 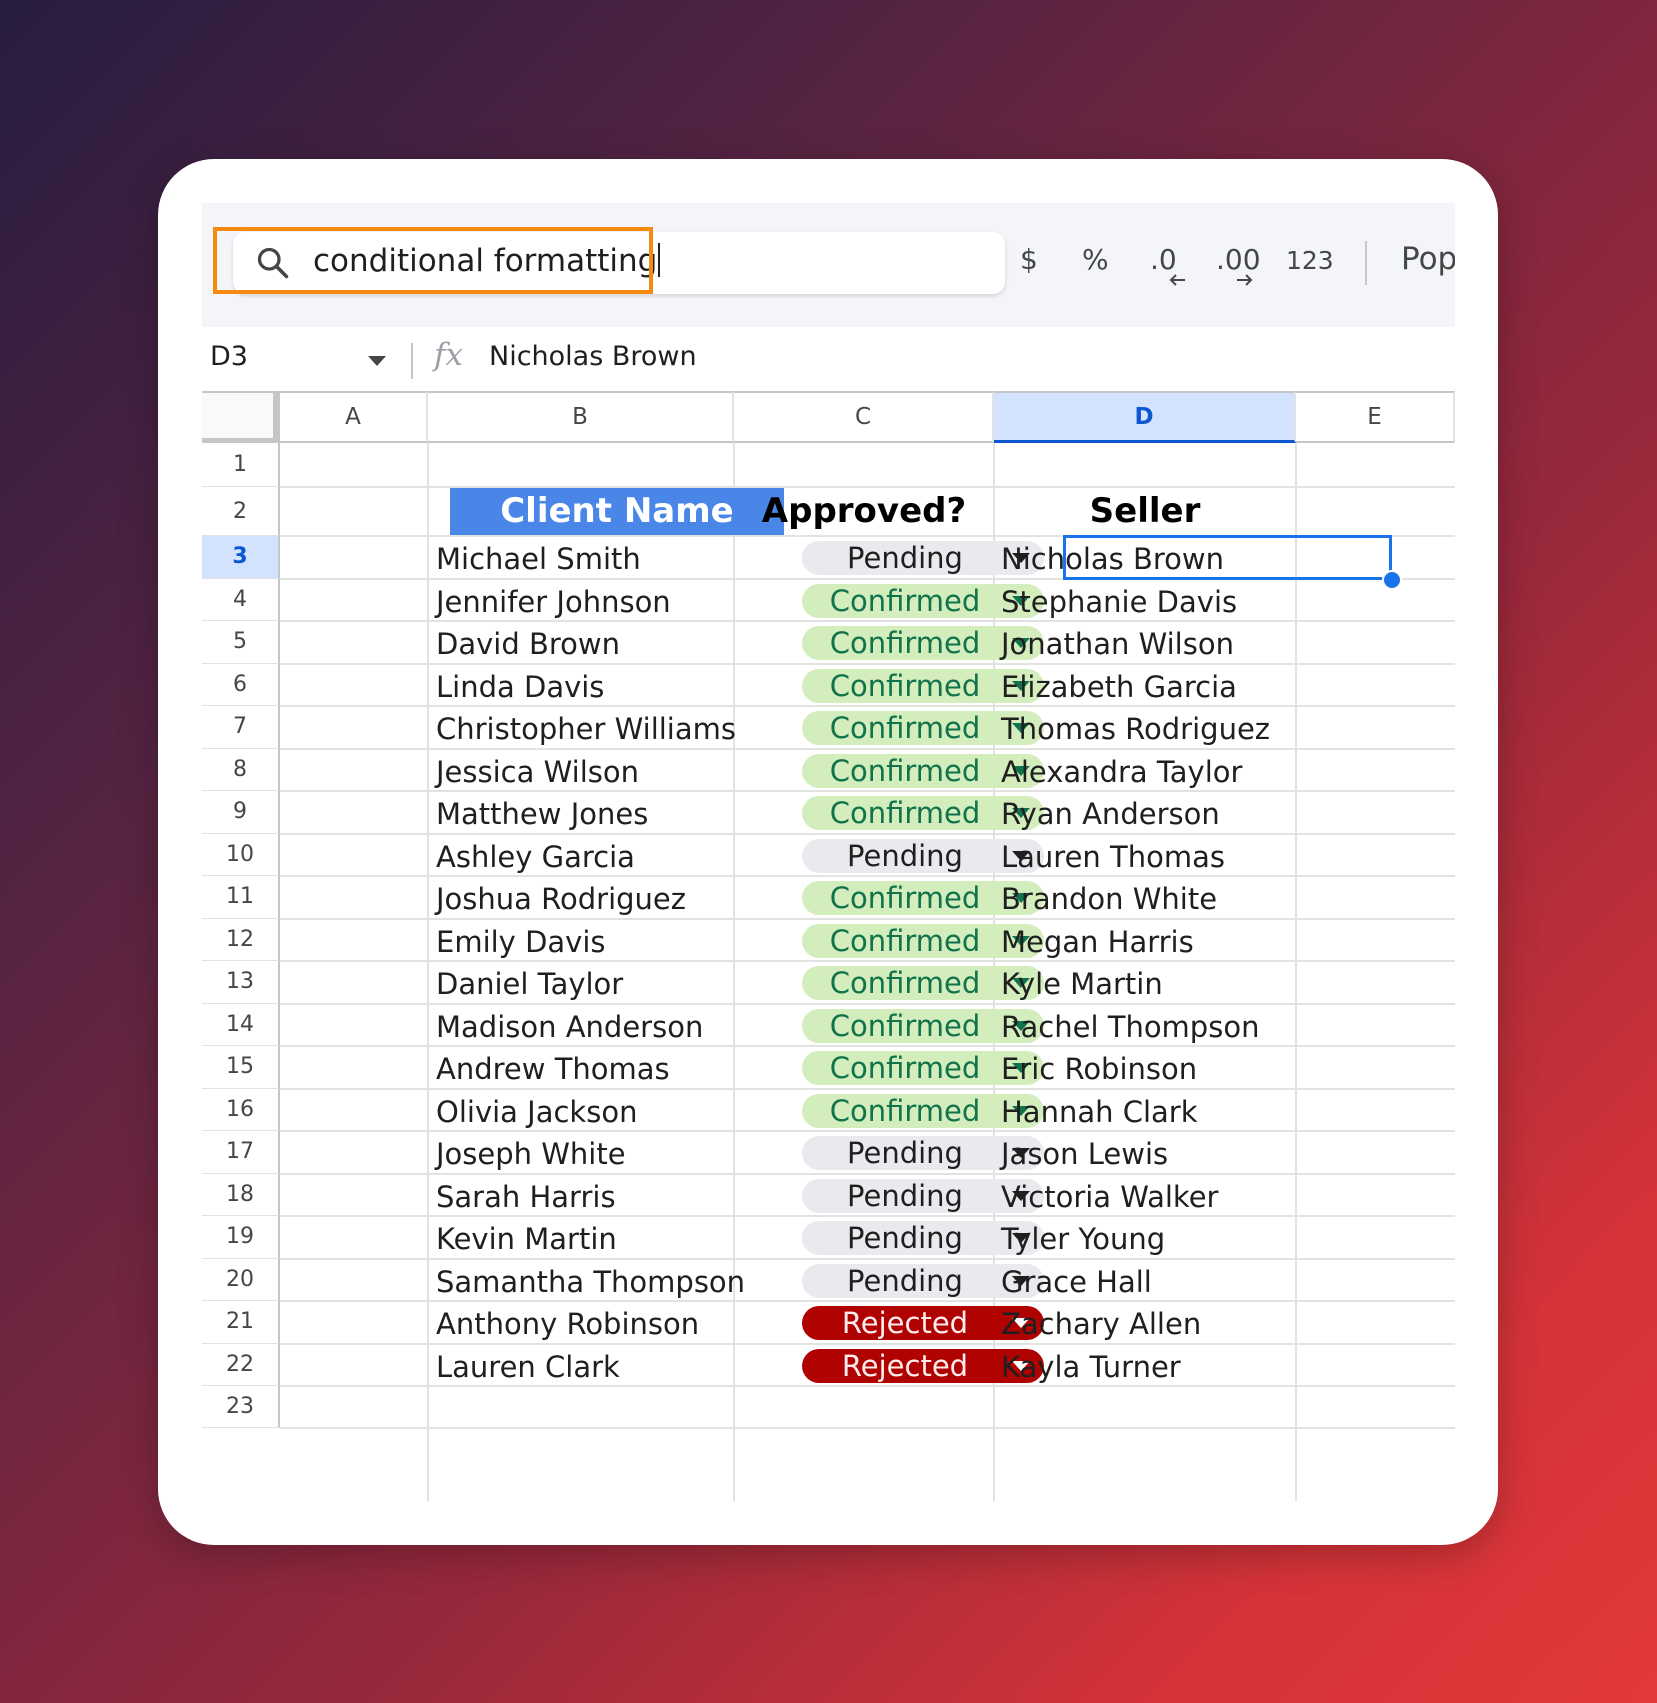 I want to click on row-header-17: 17, so click(x=241, y=1152).